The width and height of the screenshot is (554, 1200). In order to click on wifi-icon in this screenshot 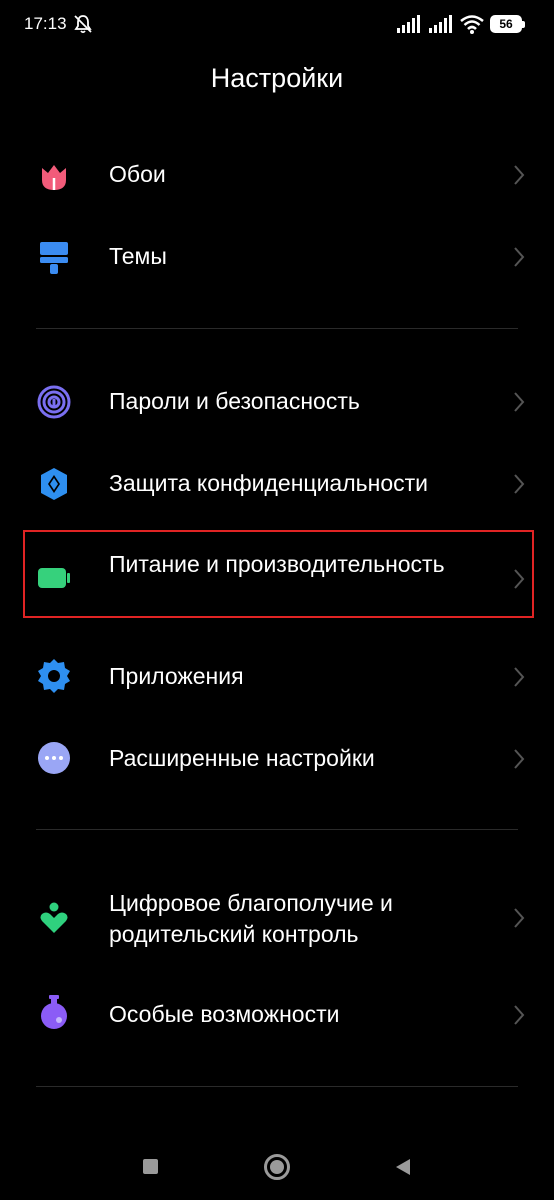, I will do `click(472, 24)`.